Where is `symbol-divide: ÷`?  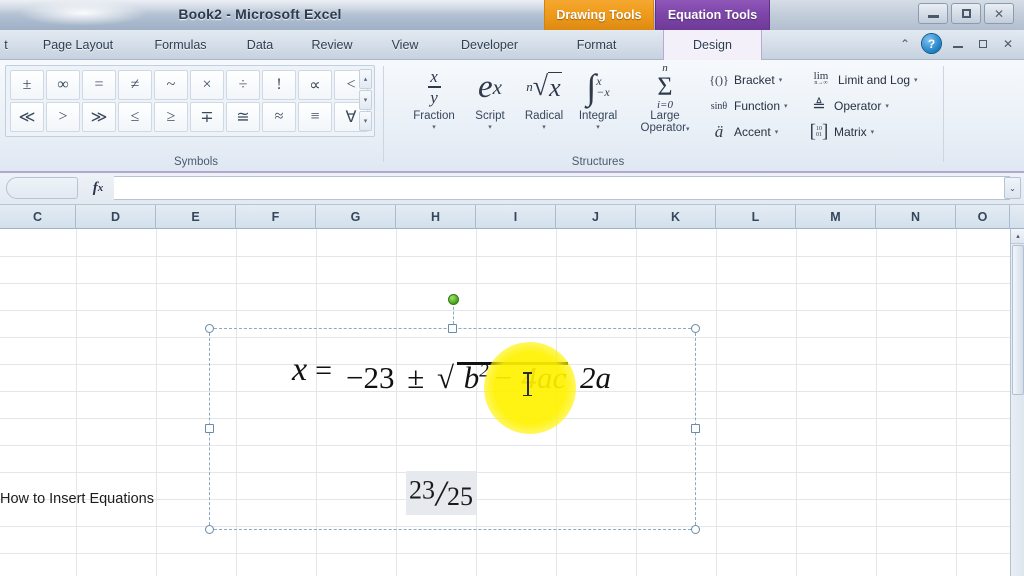
symbol-divide: ÷ is located at coordinates (243, 85).